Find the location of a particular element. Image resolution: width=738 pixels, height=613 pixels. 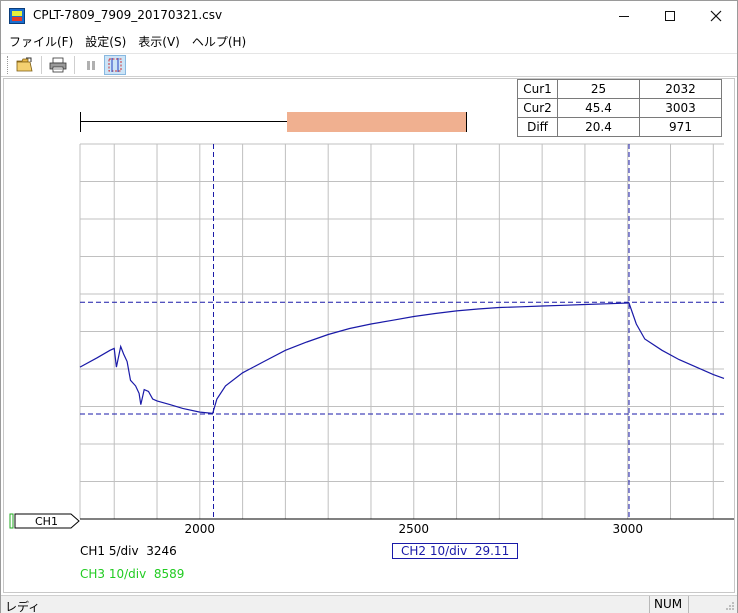

ch1-tag: CH1 is located at coordinates (45, 521).